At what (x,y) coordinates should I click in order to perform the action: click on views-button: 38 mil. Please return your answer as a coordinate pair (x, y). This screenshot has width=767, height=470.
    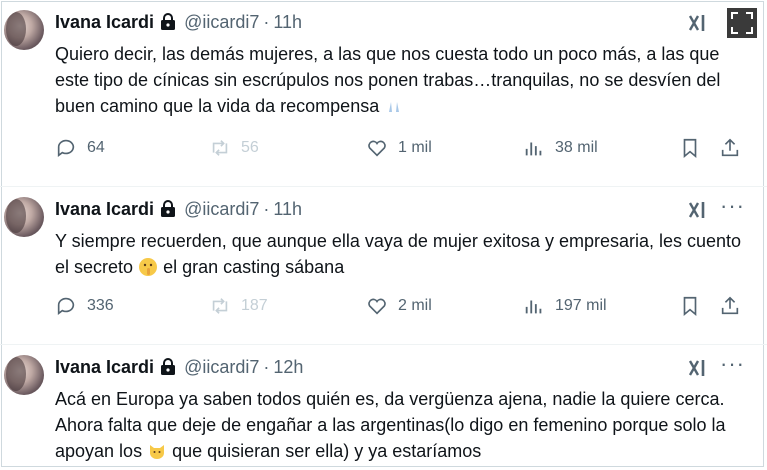
    Looking at the image, I should click on (560, 148).